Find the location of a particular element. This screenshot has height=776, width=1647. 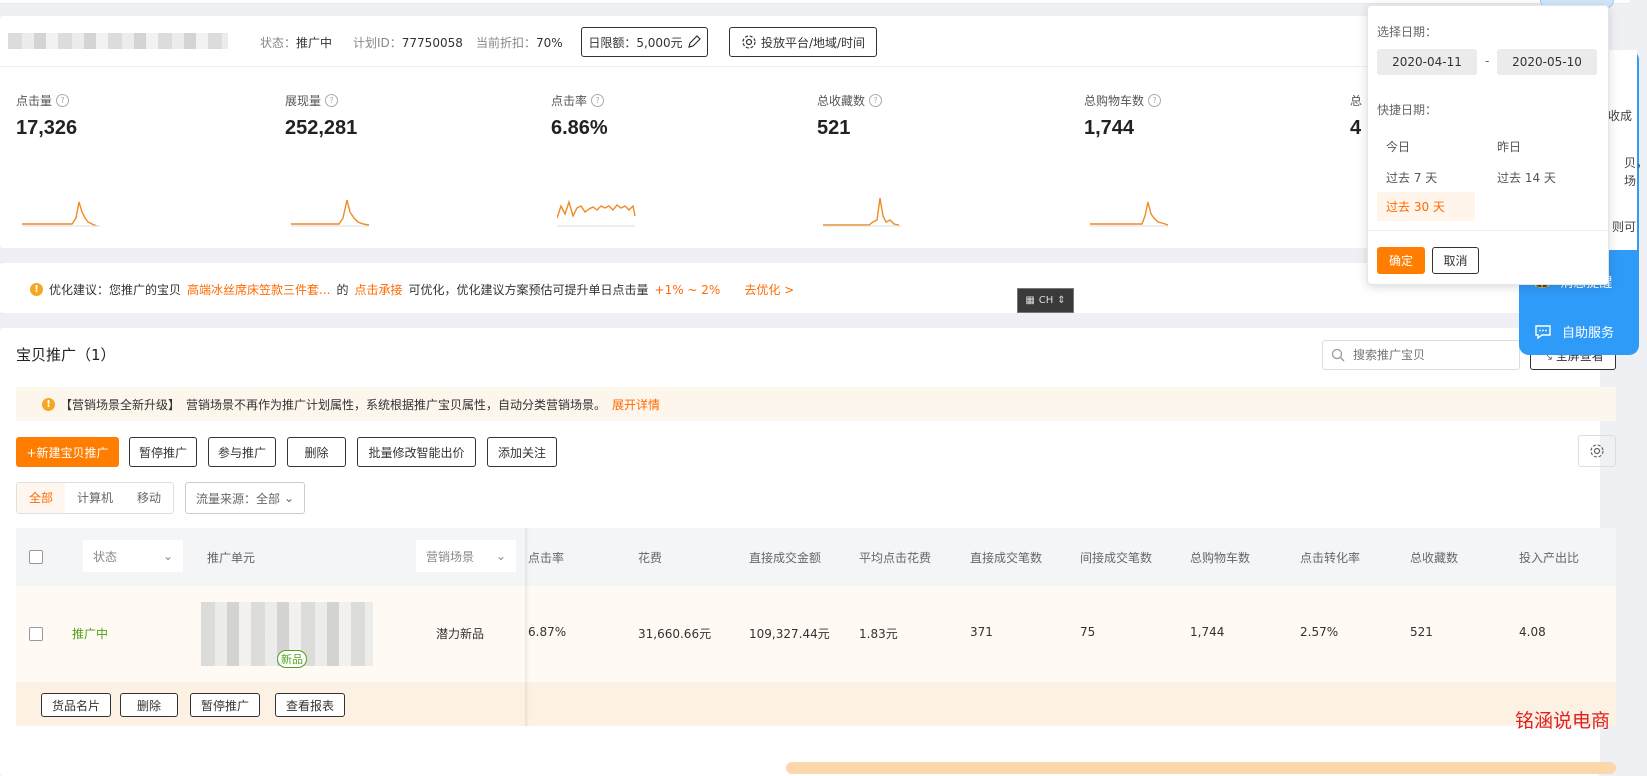

daily-limit-label: 日限额：5,000元 is located at coordinates (635, 42).